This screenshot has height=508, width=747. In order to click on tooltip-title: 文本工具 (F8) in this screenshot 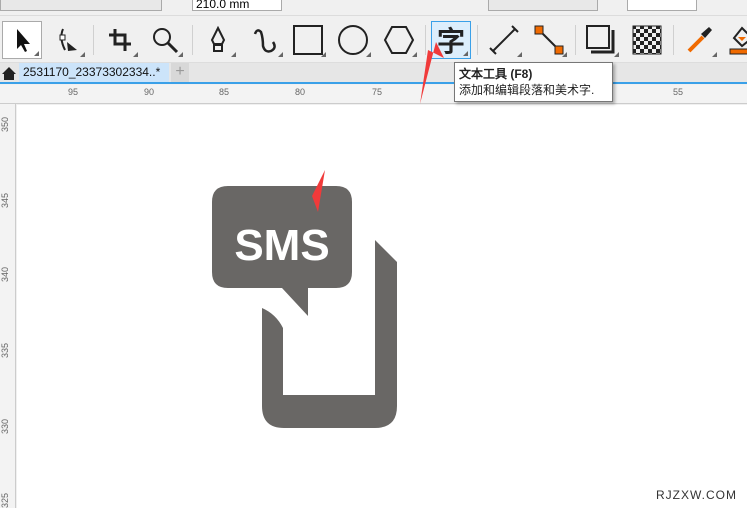, I will do `click(496, 74)`.